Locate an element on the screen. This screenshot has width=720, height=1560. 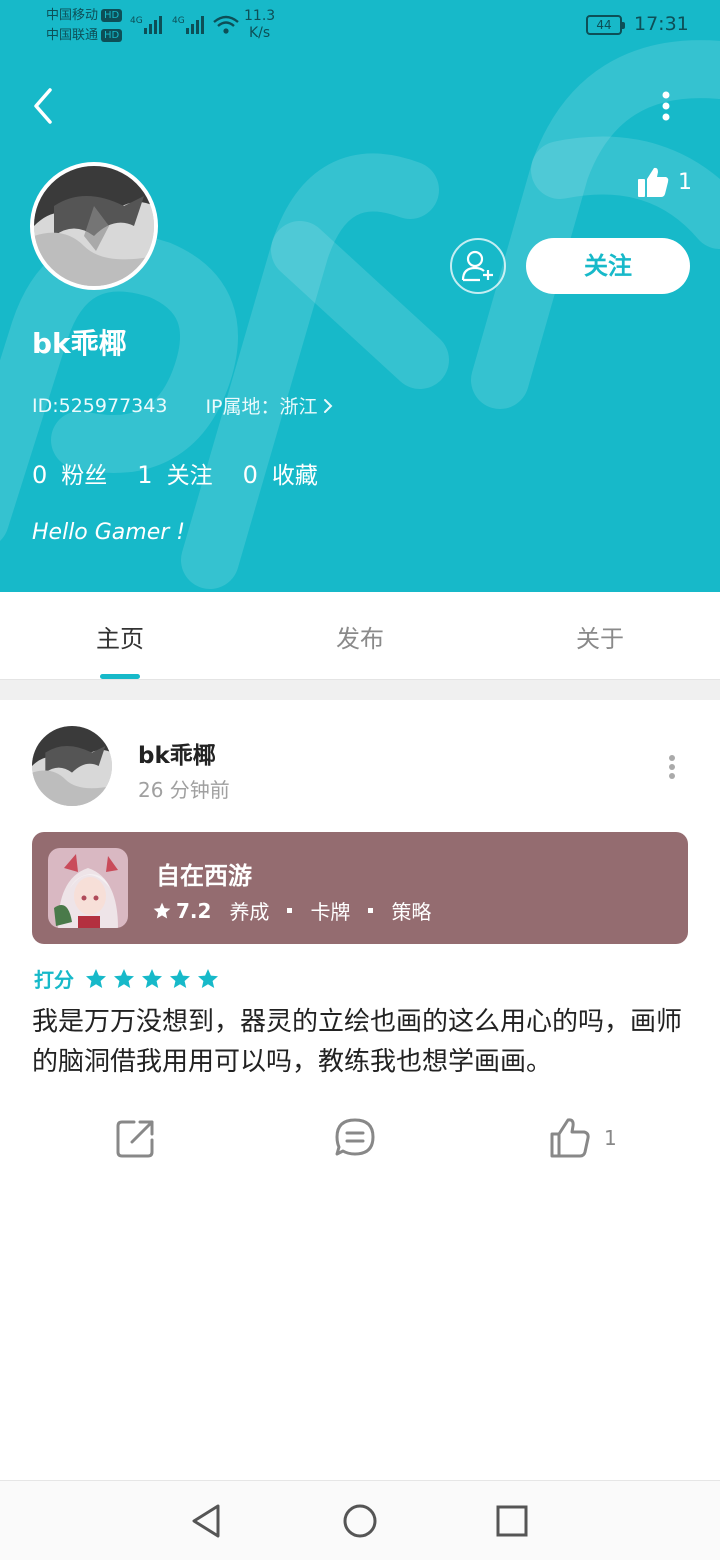
share-button is located at coordinates (136, 1138).